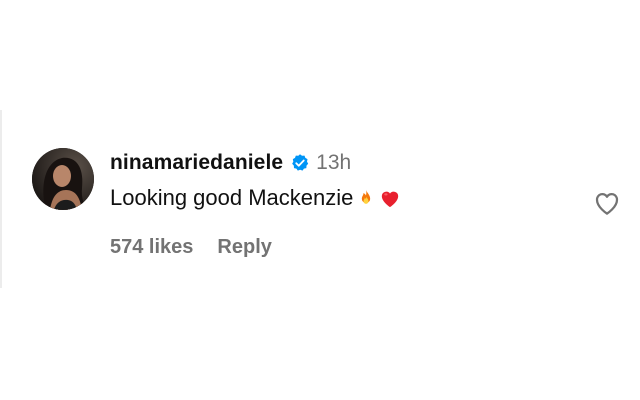  What do you see at coordinates (151, 247) in the screenshot?
I see `likes-count: 574 likes` at bounding box center [151, 247].